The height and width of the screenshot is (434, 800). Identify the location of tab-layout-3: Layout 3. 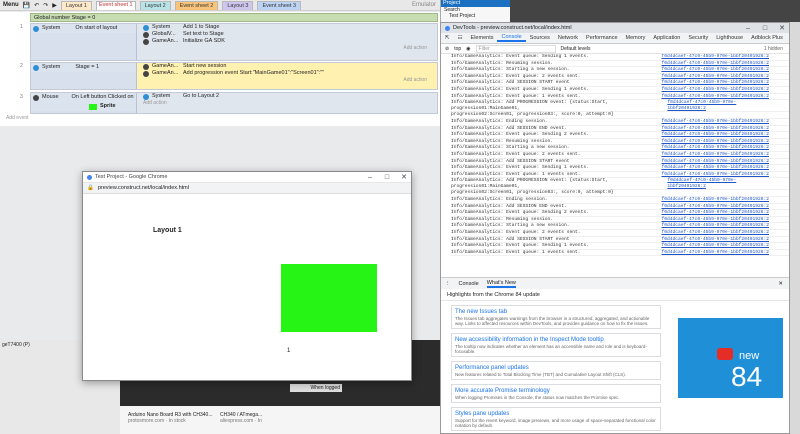
(238, 5).